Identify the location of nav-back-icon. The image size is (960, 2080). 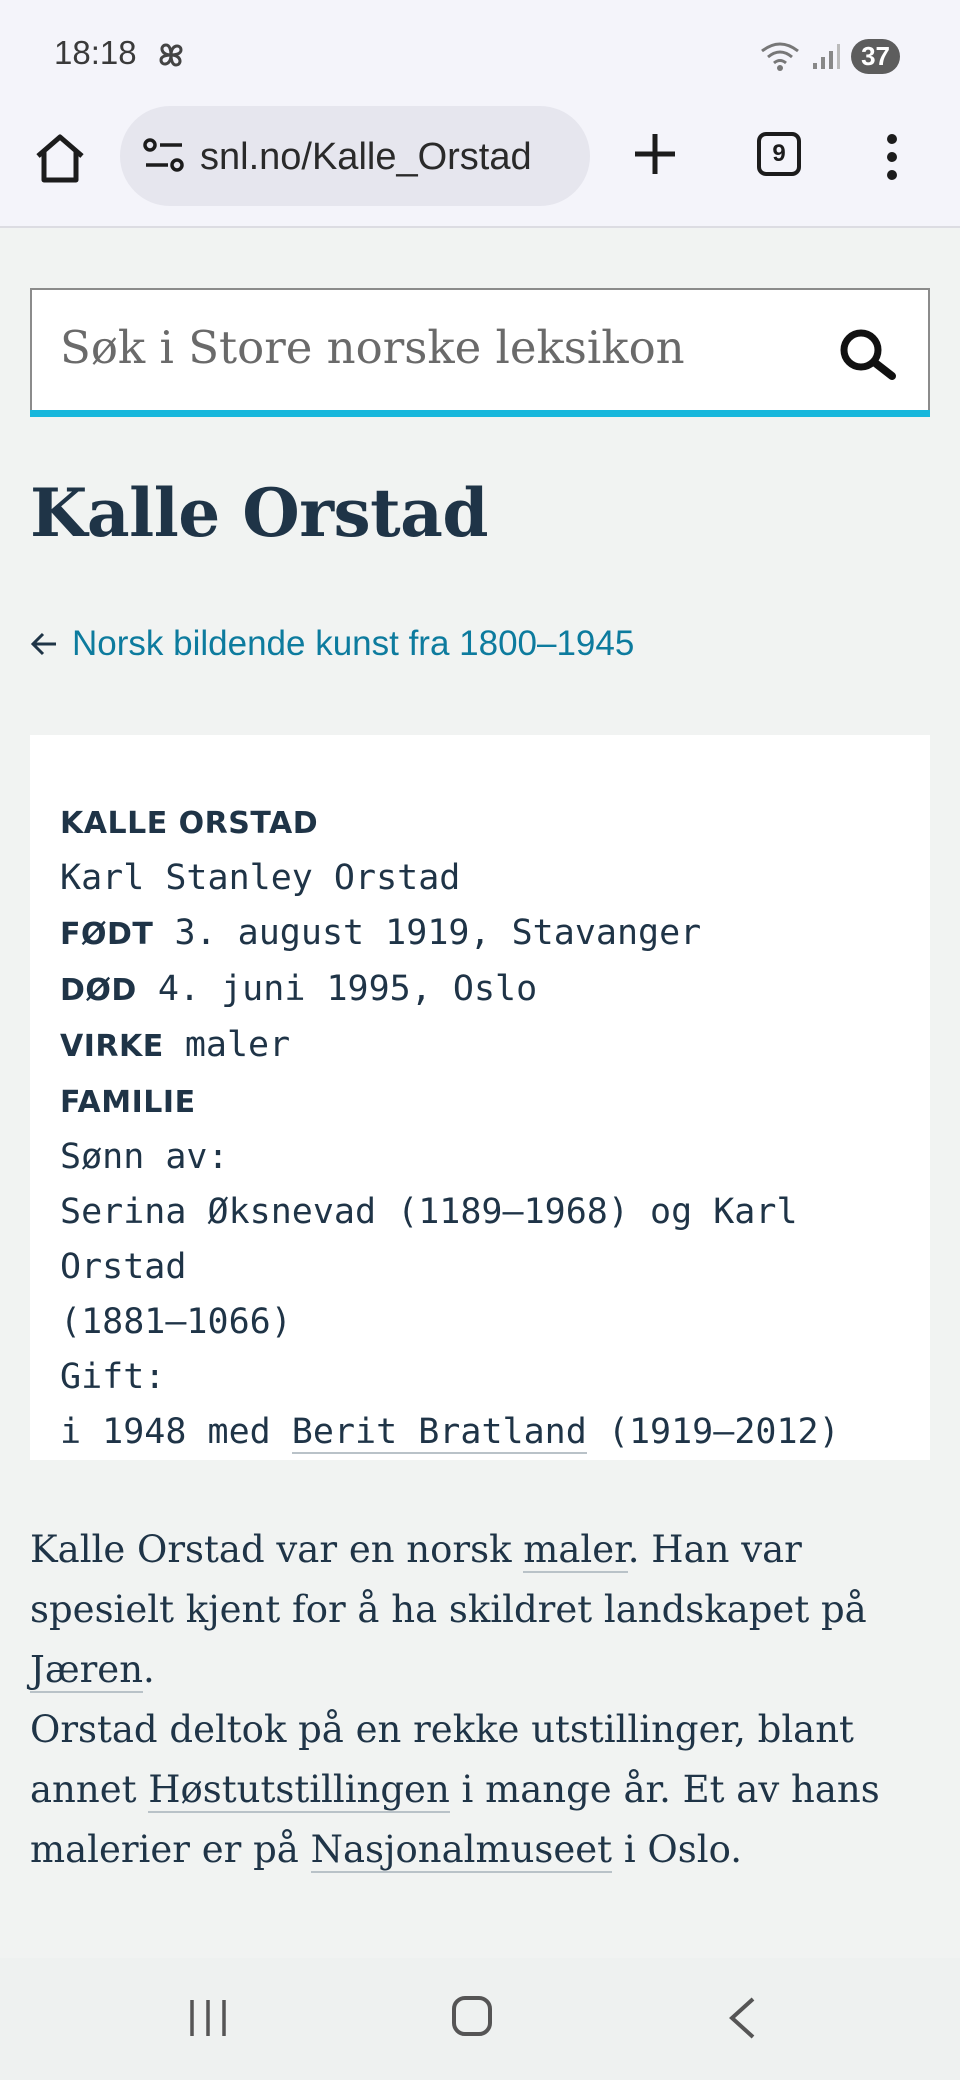
(742, 2018).